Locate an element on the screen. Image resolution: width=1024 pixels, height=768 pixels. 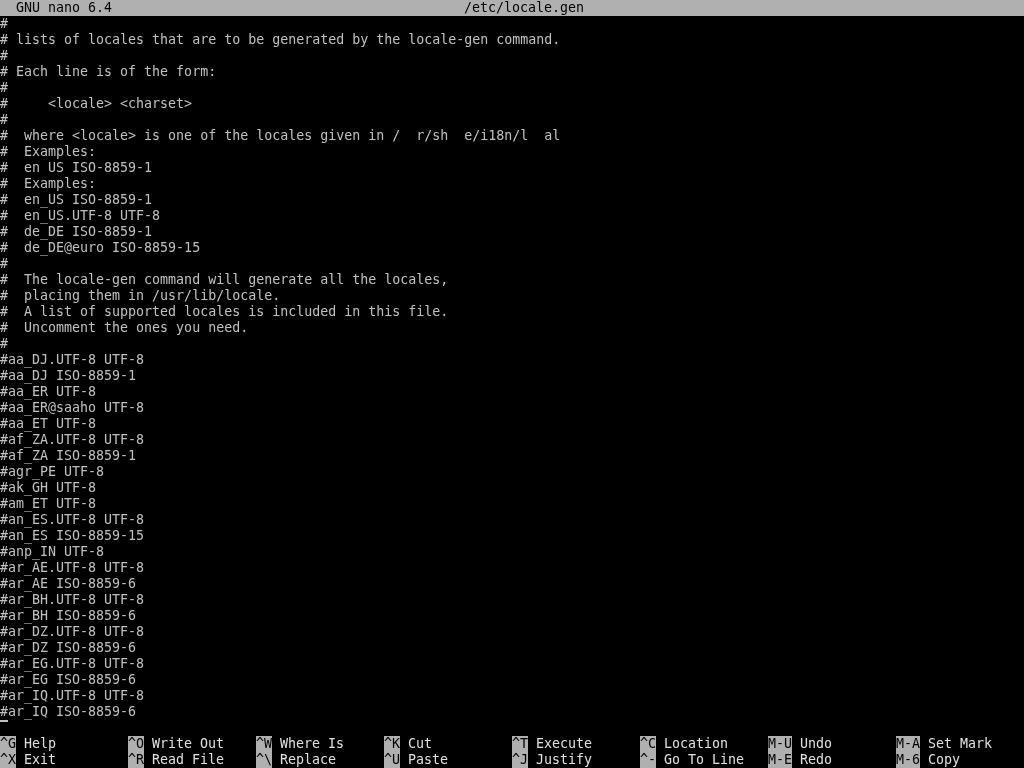
text-line: # The locale-gen command will generate all the locales, is located at coordinates (224, 279).